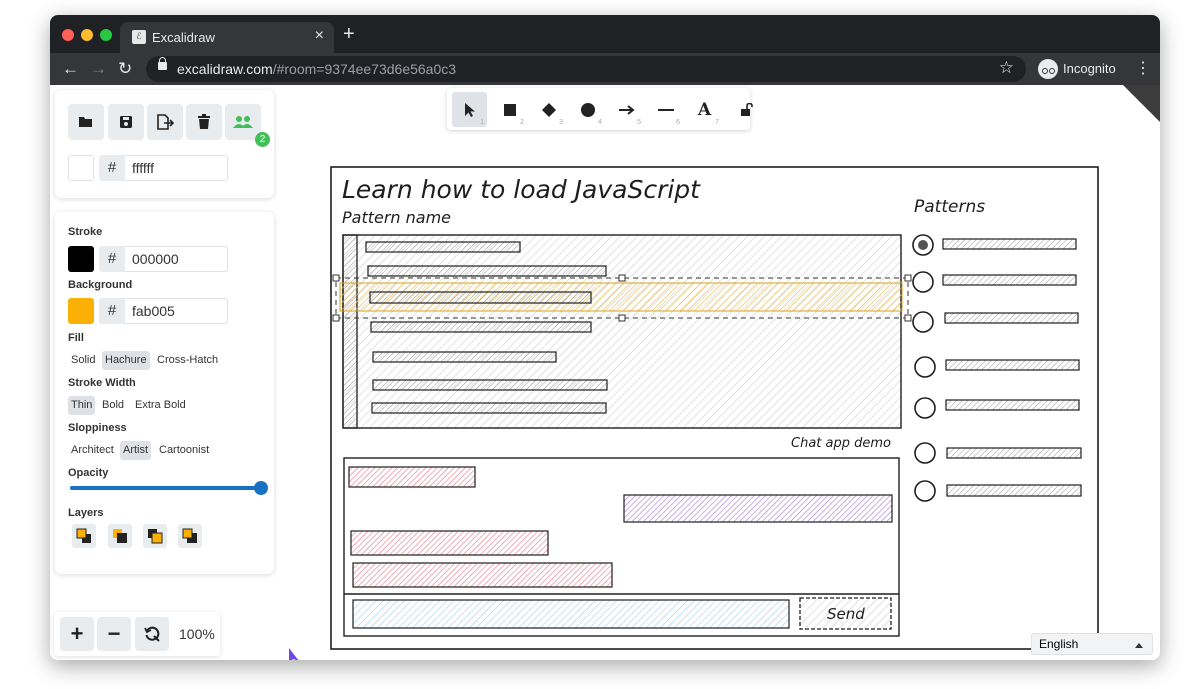 This screenshot has height=689, width=1200. Describe the element at coordinates (68, 35) in the screenshot. I see `close-window-dot` at that location.